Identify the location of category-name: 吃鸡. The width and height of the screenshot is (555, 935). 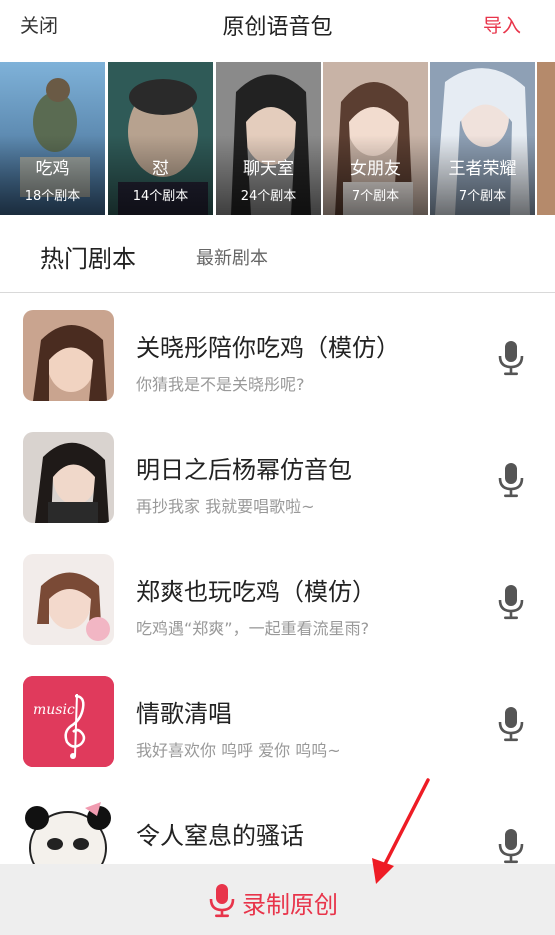
(52, 169).